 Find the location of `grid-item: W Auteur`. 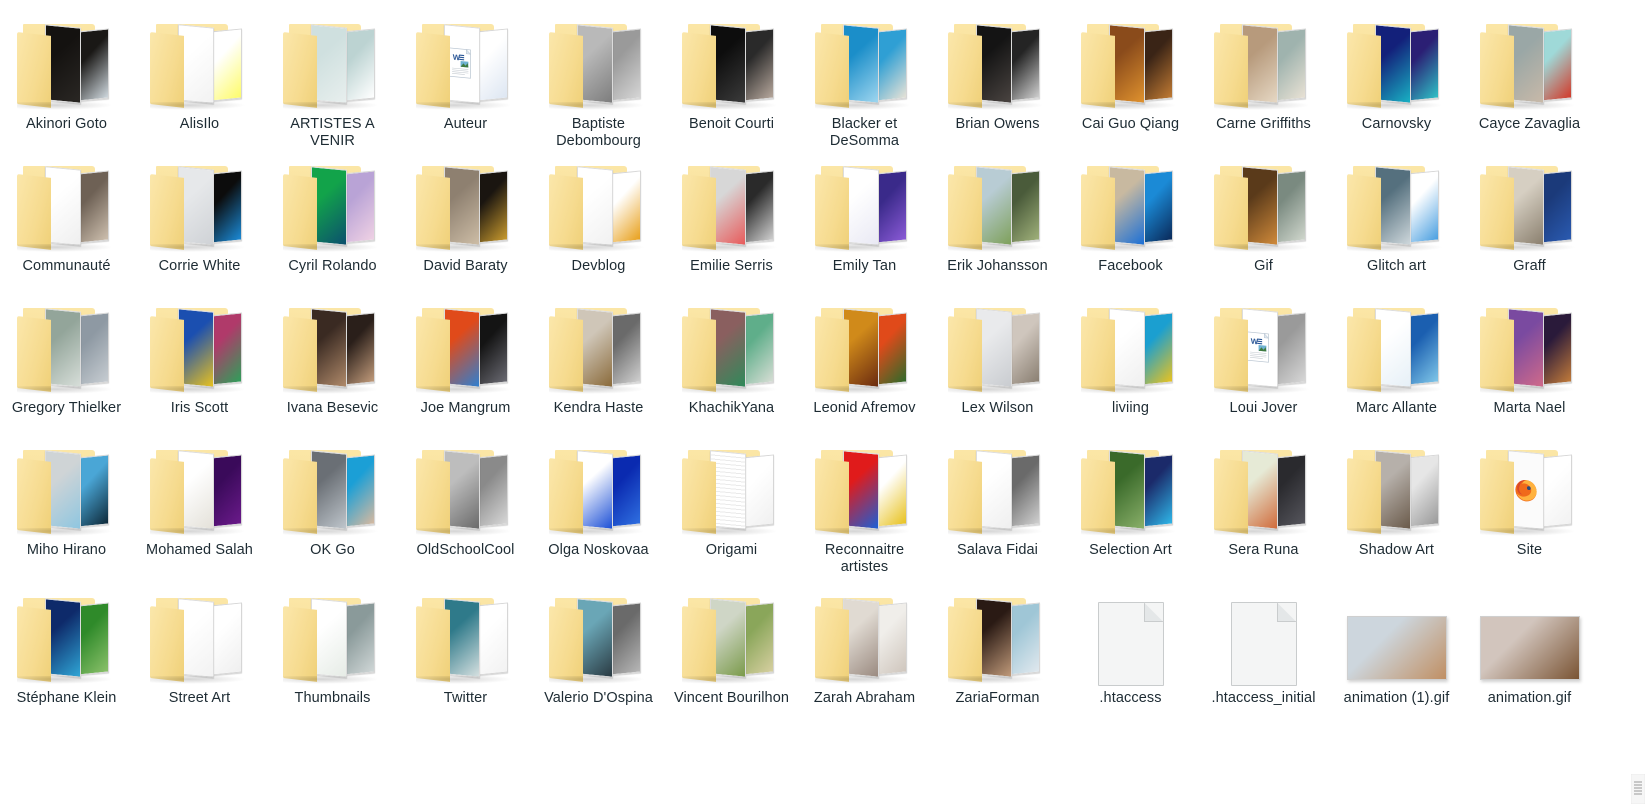

grid-item: W Auteur is located at coordinates (465, 79).